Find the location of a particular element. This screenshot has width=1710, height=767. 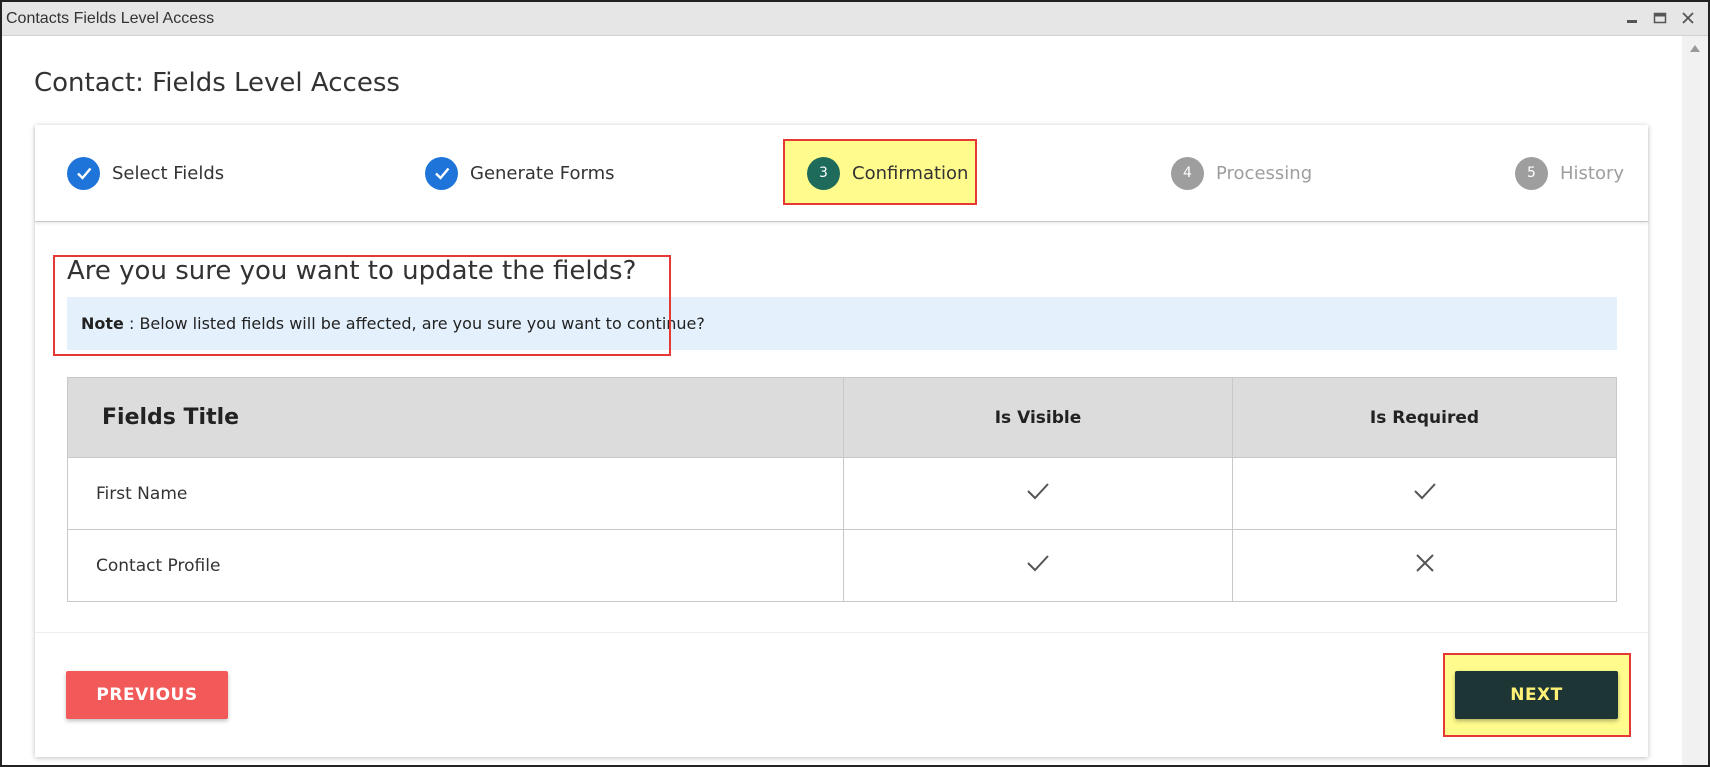

table-row: First Name is located at coordinates (842, 493).